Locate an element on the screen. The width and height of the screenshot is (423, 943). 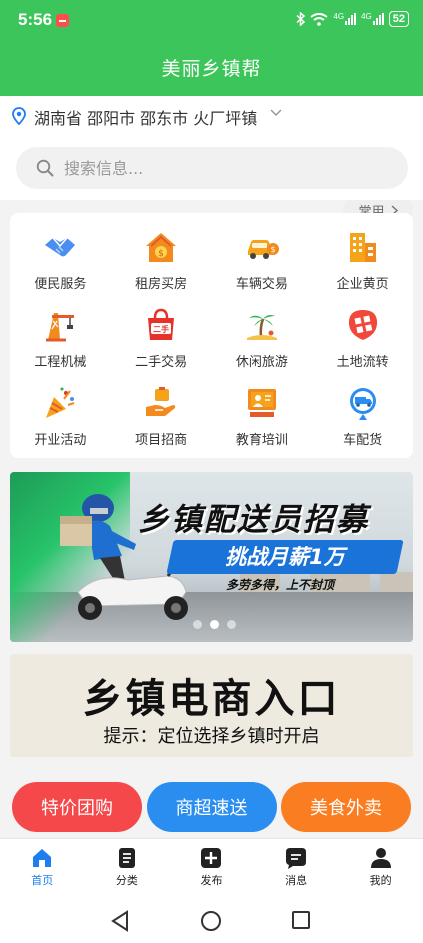
recruit-slogan: 多劳多得，上不封顶 is located at coordinates (280, 585).